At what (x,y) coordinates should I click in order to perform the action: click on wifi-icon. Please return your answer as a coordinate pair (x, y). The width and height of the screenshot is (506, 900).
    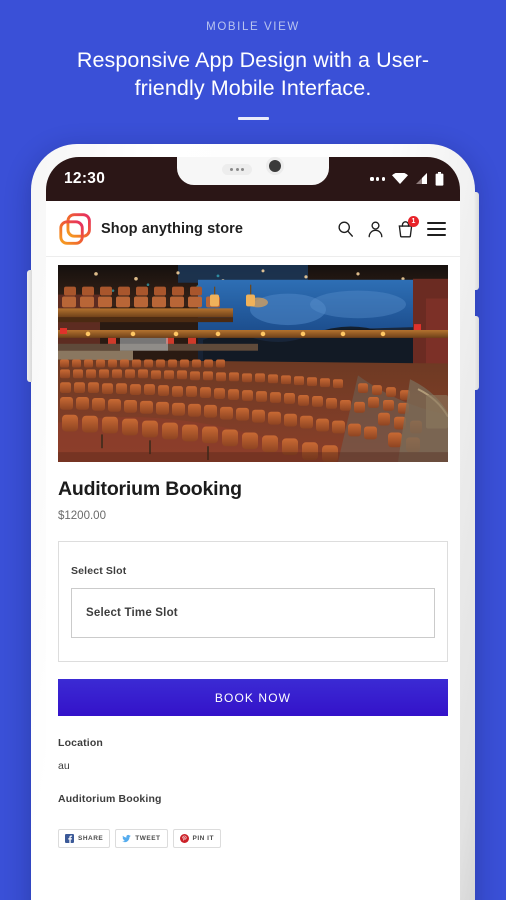
    Looking at the image, I should click on (400, 178).